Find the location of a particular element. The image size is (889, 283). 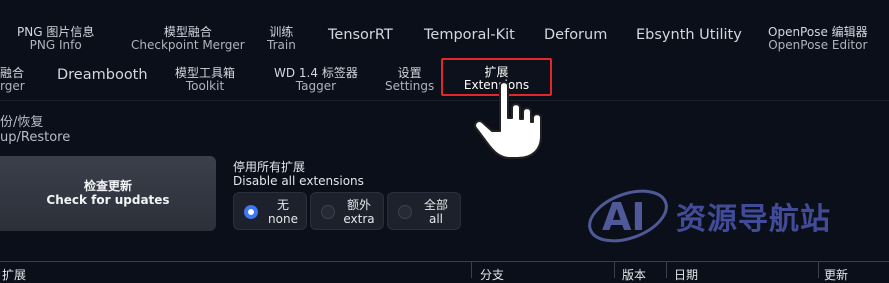

tab-toolkit: 模型工具箱 Toolkit is located at coordinates (205, 80).